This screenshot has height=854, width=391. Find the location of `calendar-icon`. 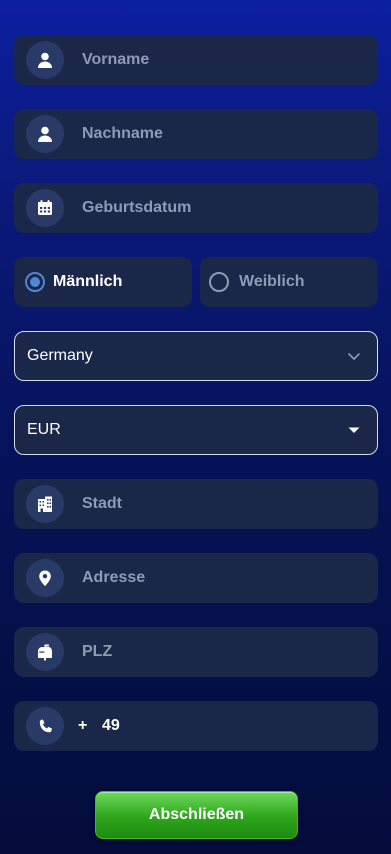

calendar-icon is located at coordinates (45, 208).